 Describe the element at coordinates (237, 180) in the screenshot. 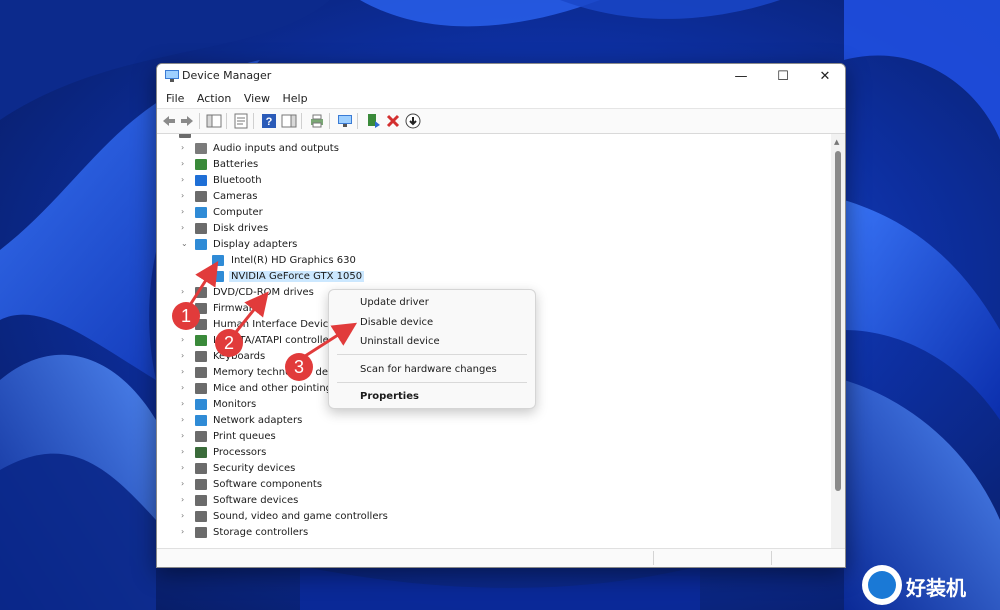

I see `tree-category-label: Bluetooth` at that location.